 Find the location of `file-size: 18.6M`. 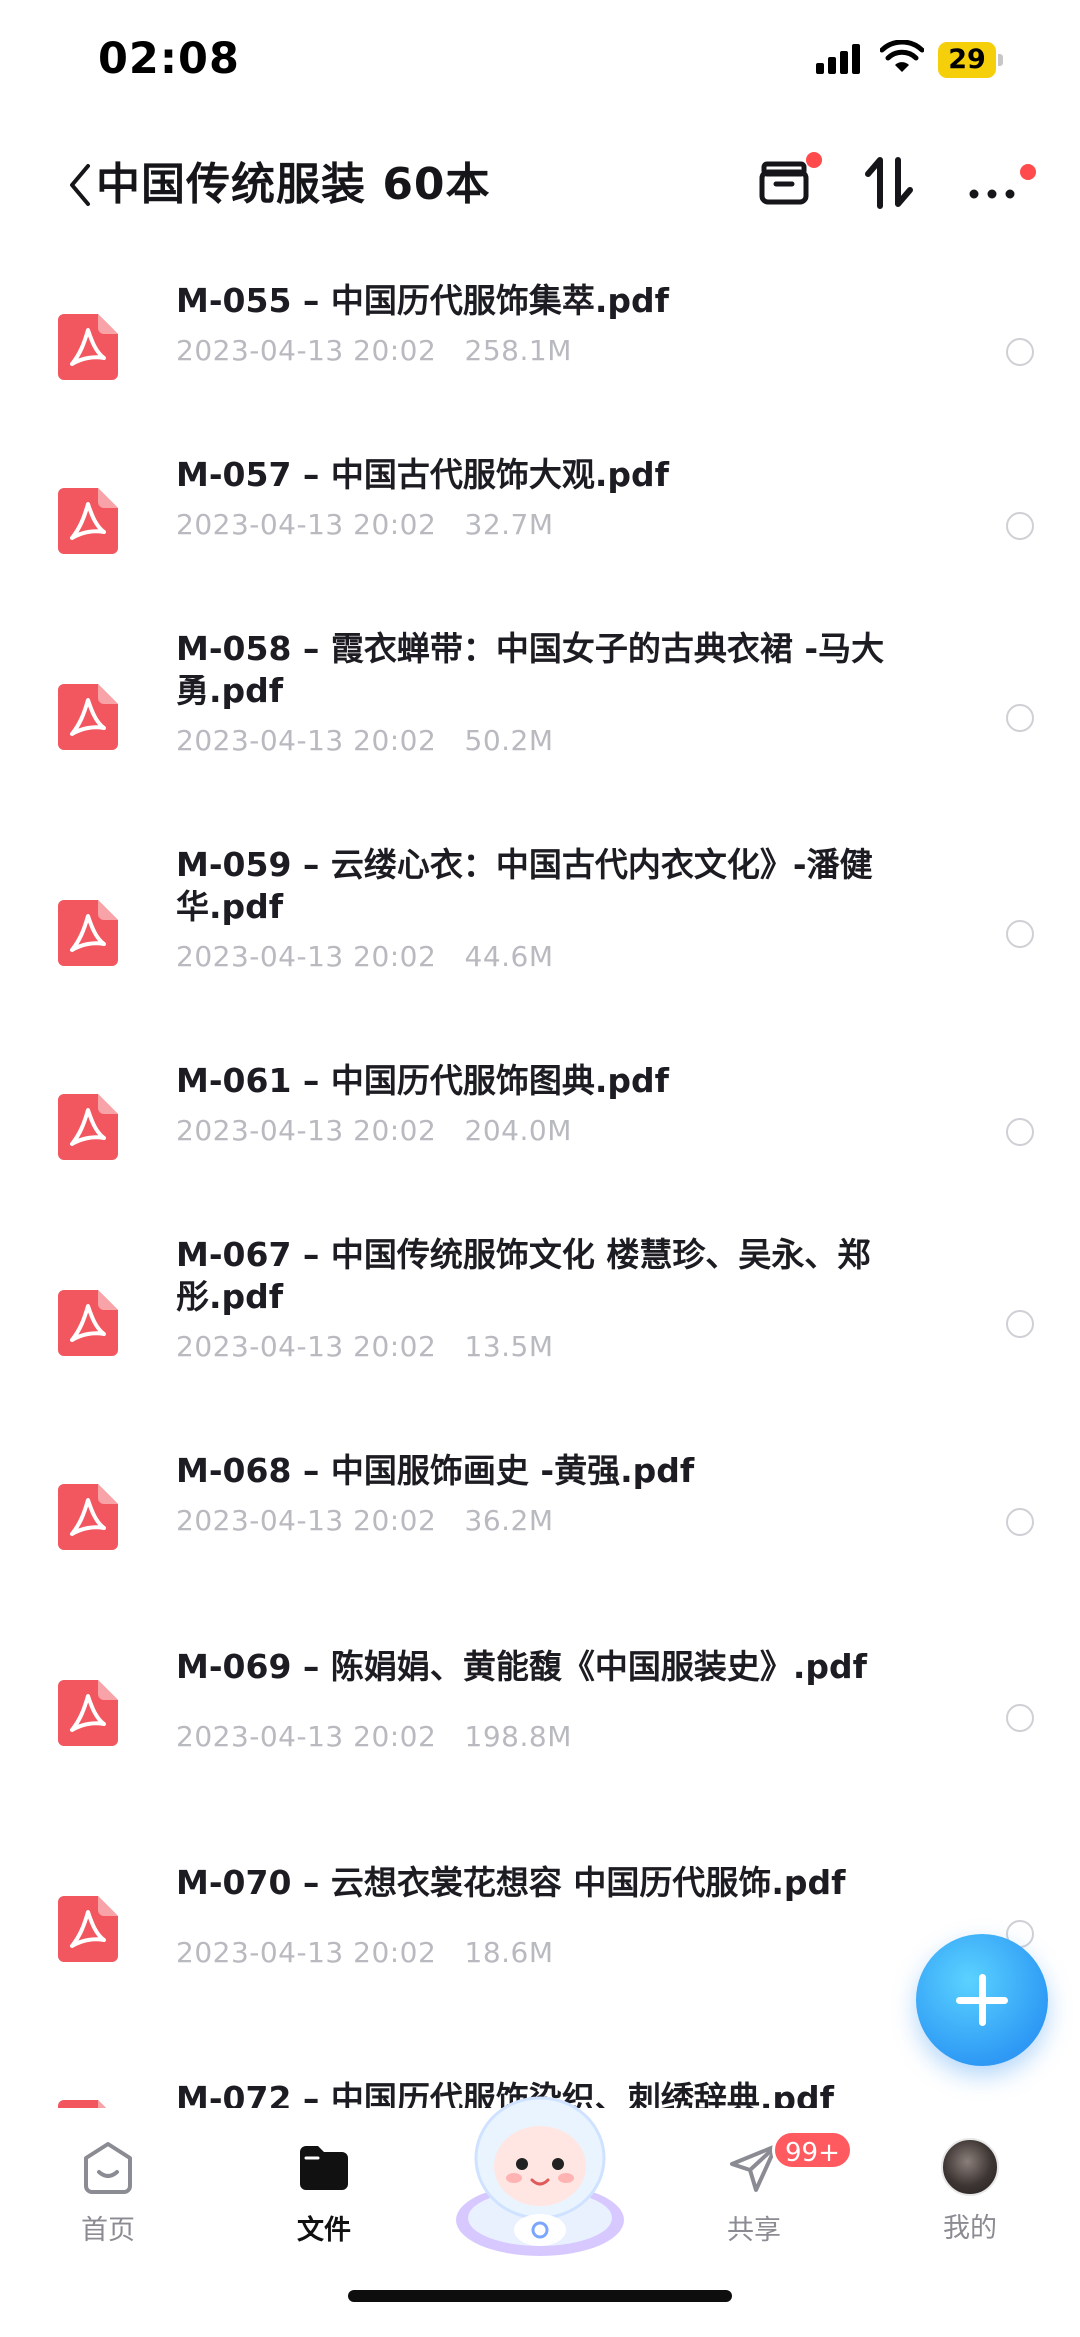

file-size: 18.6M is located at coordinates (509, 1952).